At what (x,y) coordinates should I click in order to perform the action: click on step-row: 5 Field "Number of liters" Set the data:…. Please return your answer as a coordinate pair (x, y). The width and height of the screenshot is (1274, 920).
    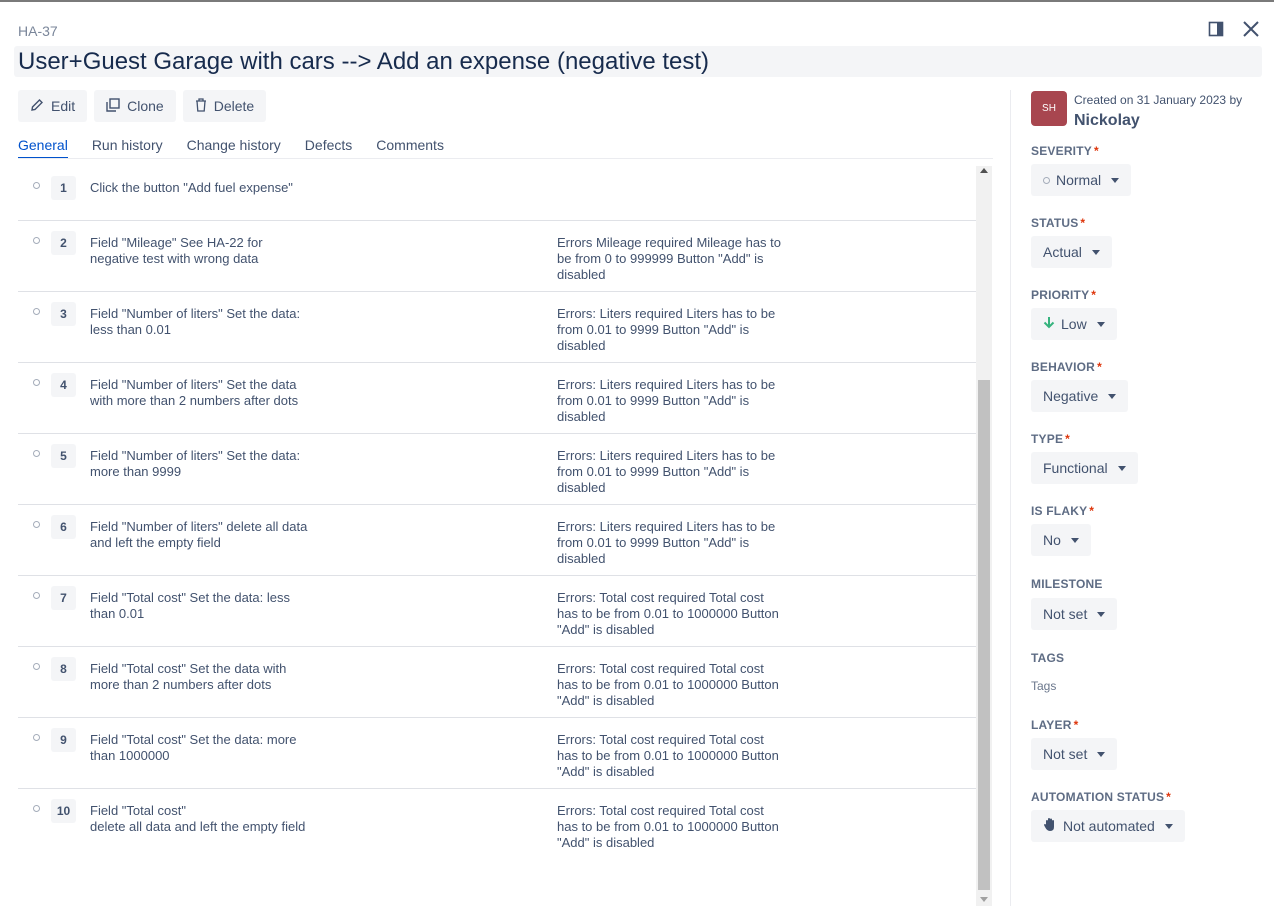
    Looking at the image, I should click on (497, 469).